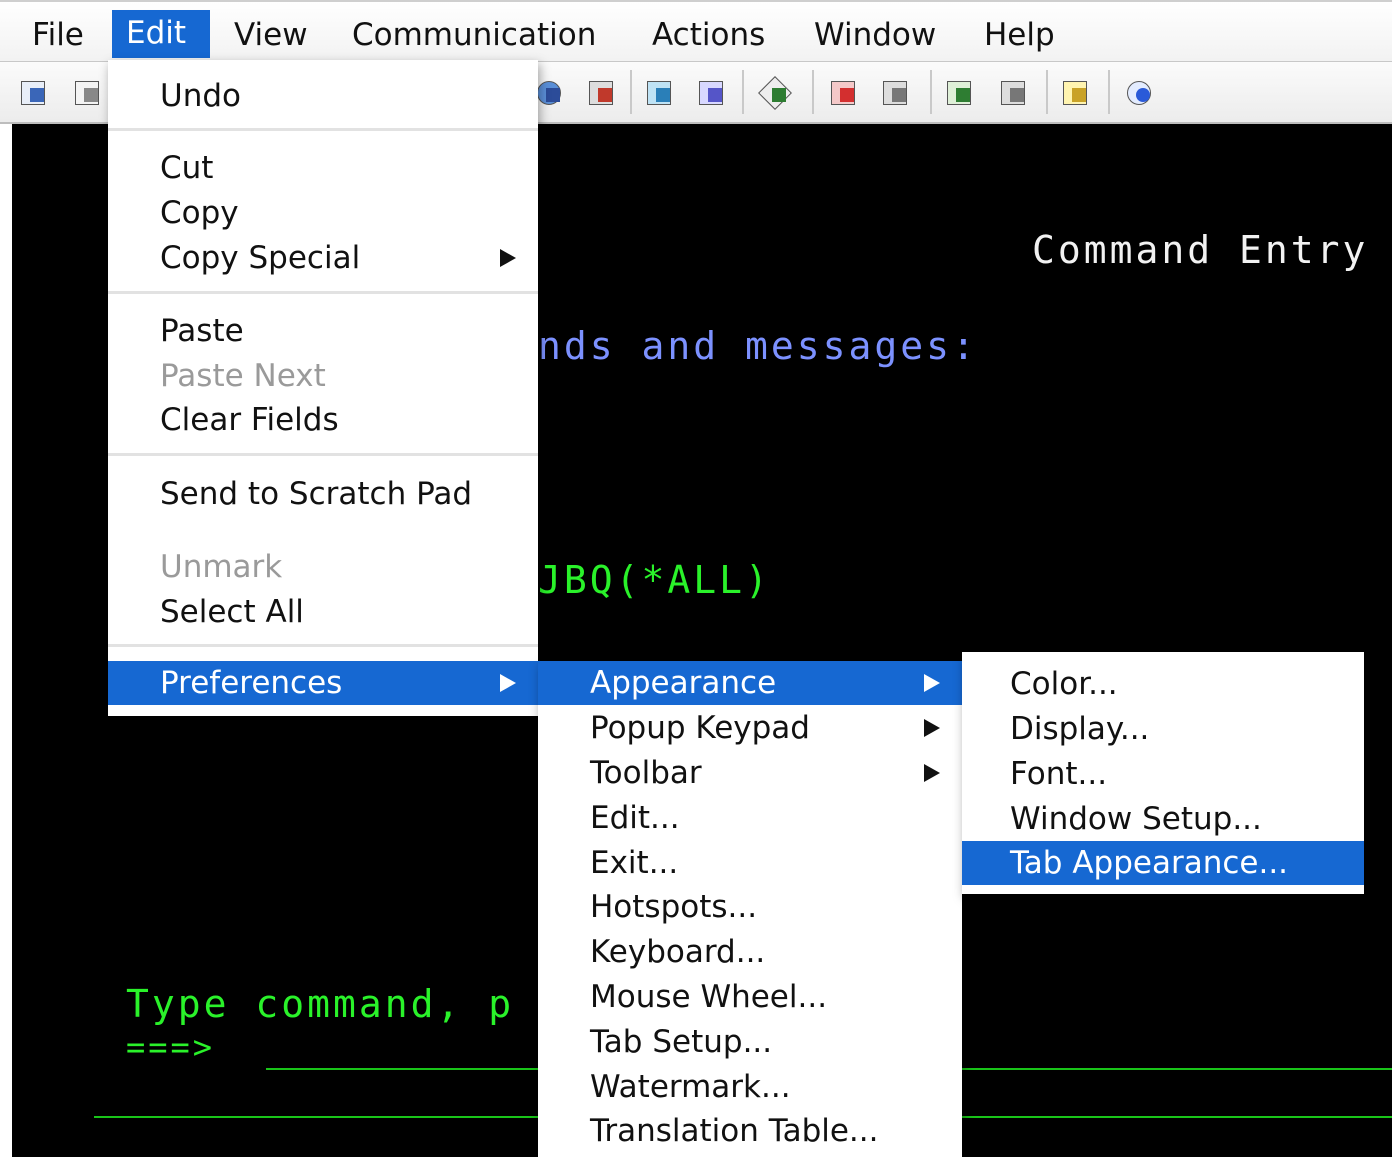 This screenshot has width=1392, height=1157. Describe the element at coordinates (323, 494) in the screenshot. I see `menu-item-send-to-scratch-pad: Send to Scratch Pad` at that location.